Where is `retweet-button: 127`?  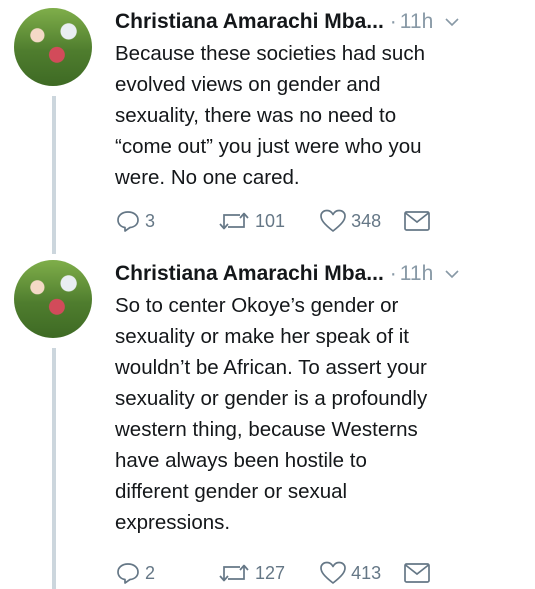 retweet-button: 127 is located at coordinates (251, 573).